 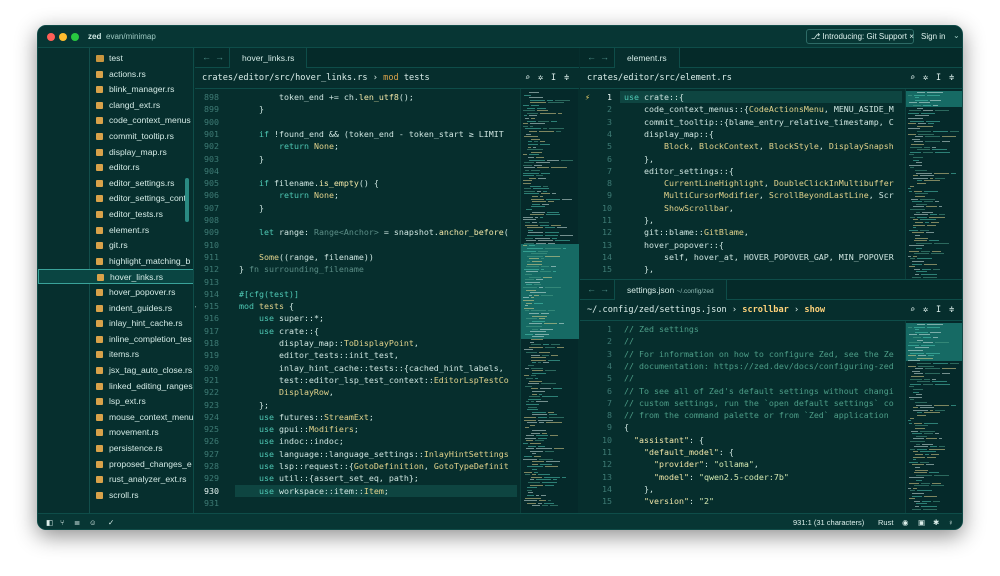 I want to click on file-item: editor_settings_contr, so click(x=115, y=198).